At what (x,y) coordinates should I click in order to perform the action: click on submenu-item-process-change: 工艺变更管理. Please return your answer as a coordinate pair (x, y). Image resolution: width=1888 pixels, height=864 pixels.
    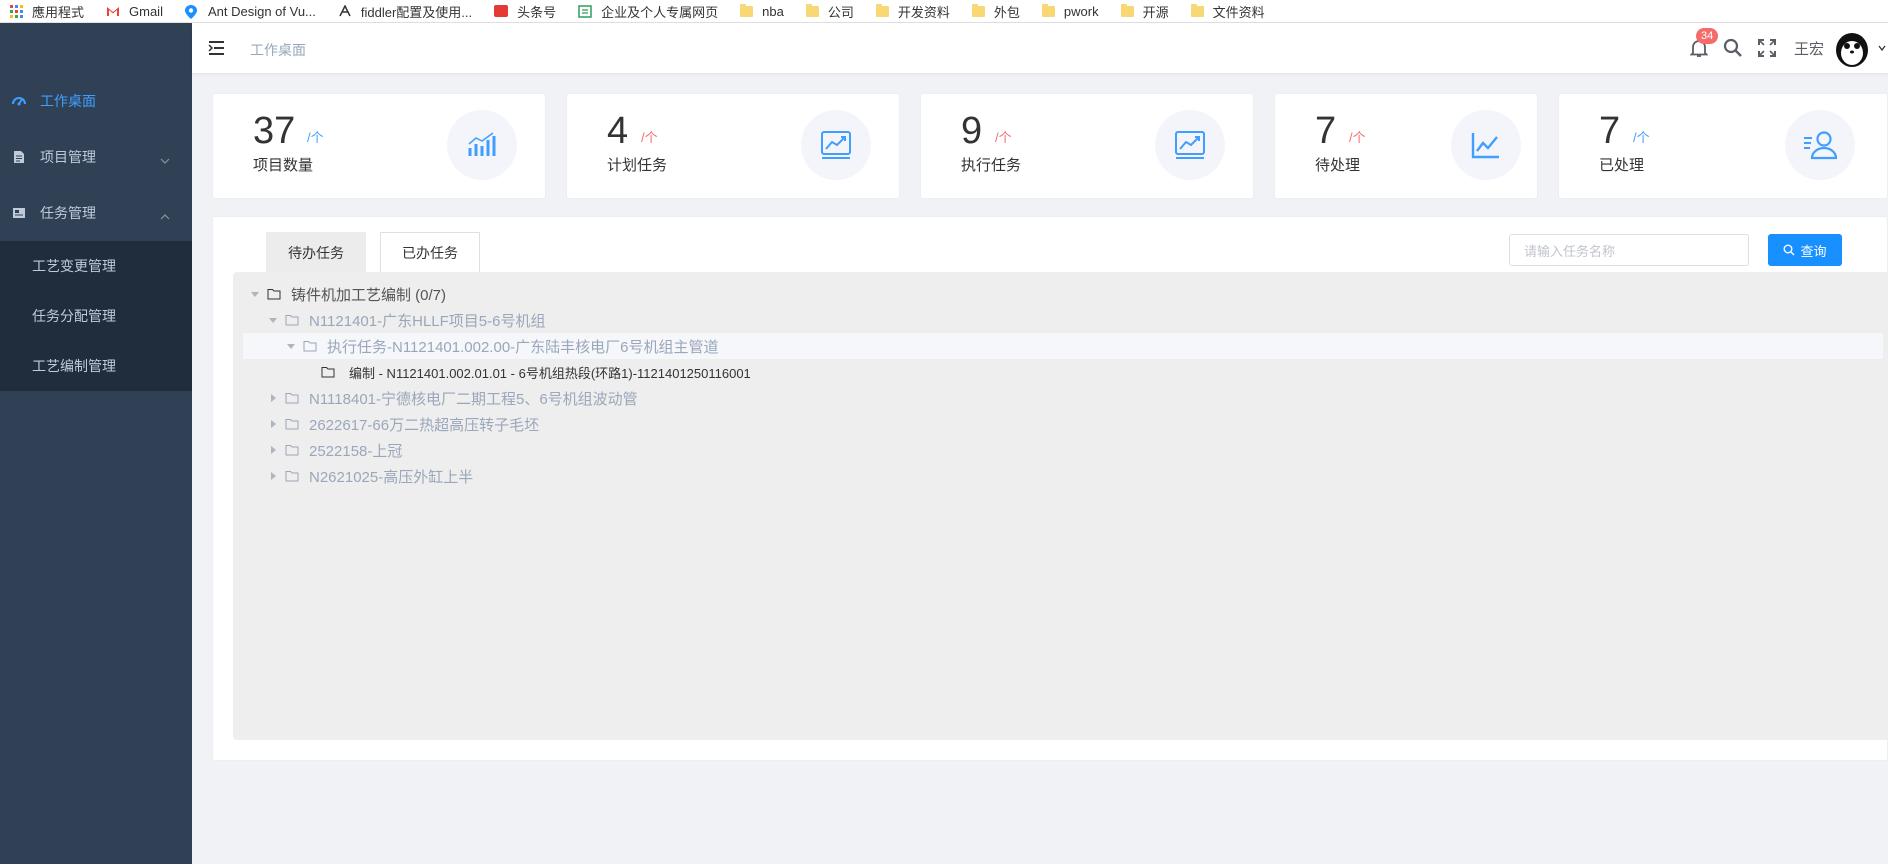
    Looking at the image, I should click on (96, 266).